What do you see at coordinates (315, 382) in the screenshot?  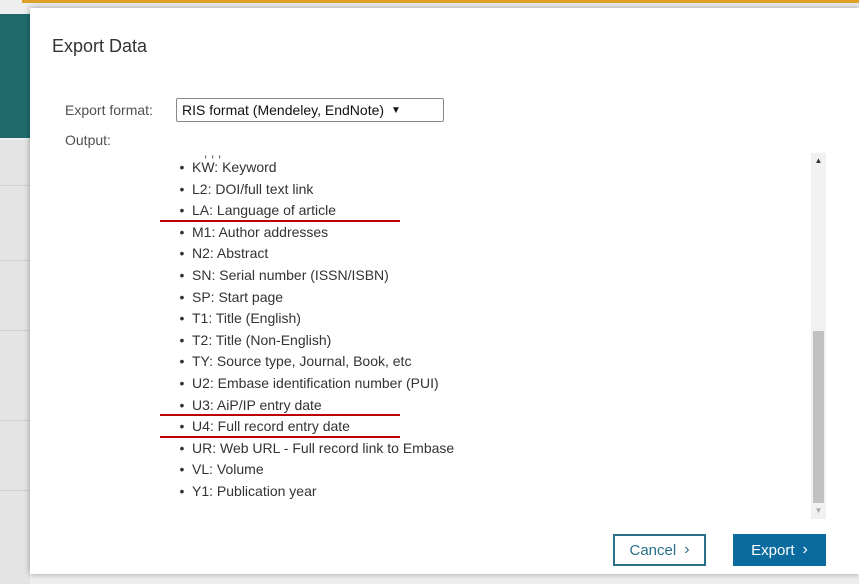 I see `field-list-item-label: U2: Embase identification number (PUI)` at bounding box center [315, 382].